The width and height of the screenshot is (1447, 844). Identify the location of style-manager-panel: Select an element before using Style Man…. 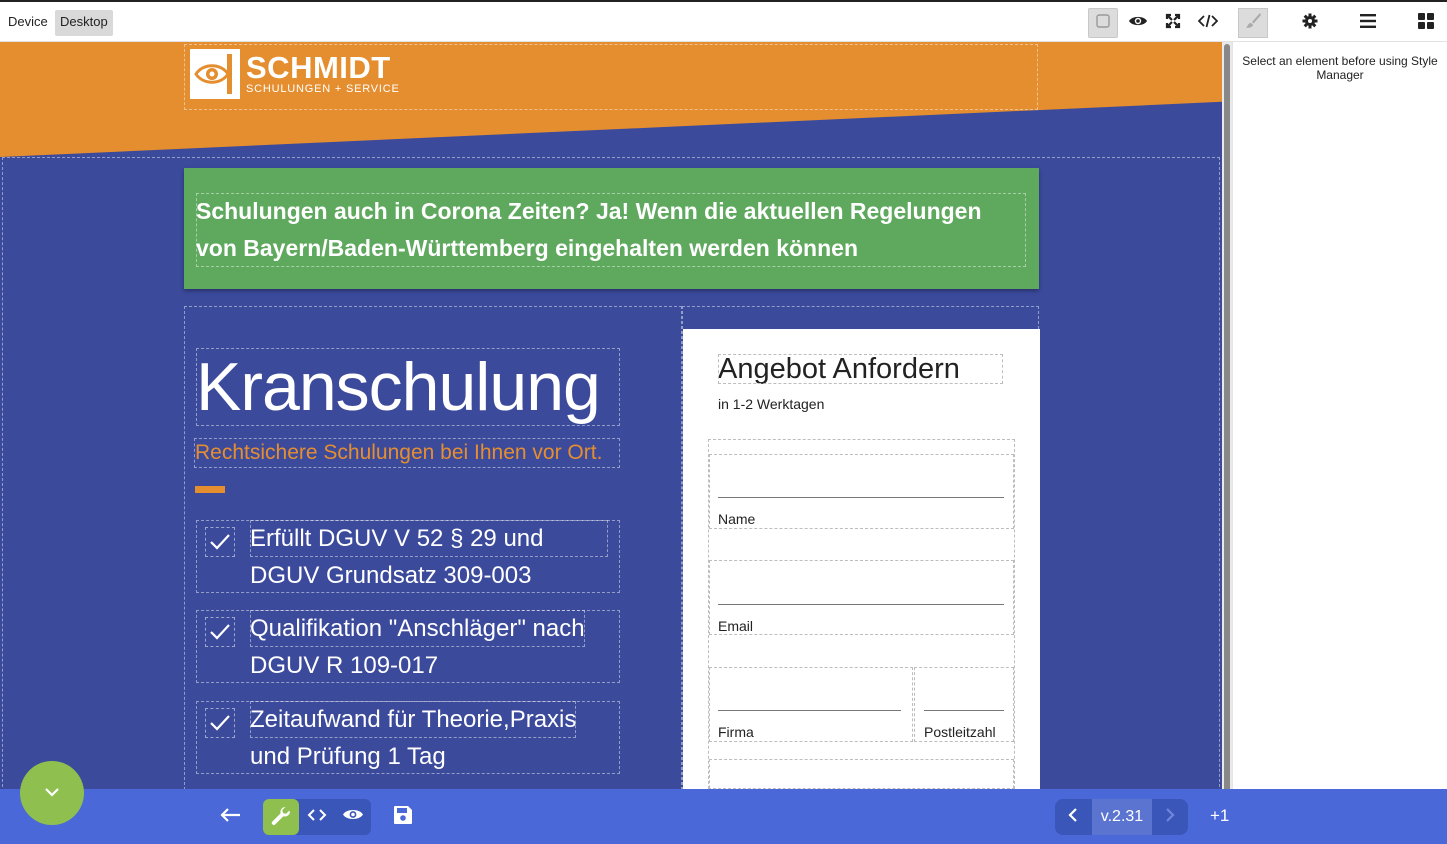
(1339, 422).